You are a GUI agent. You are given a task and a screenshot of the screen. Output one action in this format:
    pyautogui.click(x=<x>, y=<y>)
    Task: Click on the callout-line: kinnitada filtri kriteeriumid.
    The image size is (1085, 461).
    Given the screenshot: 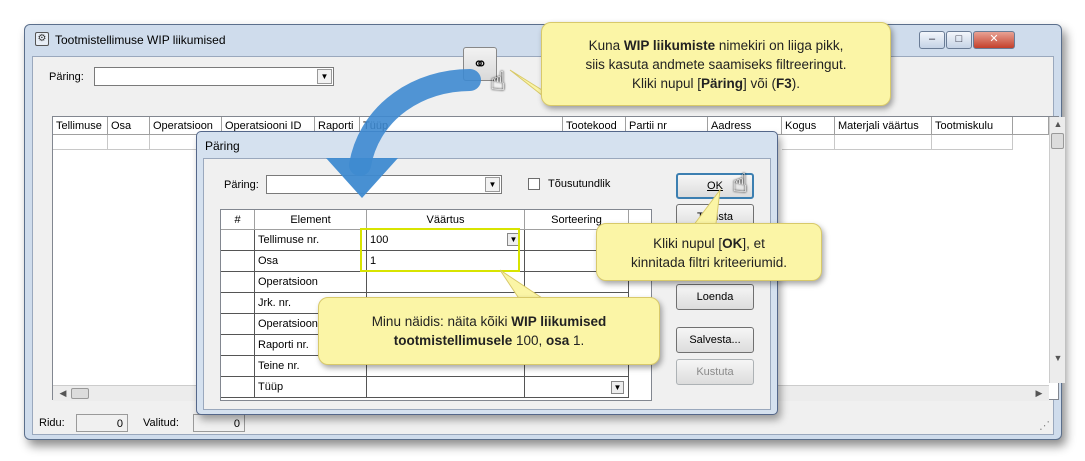 What is the action you would take?
    pyautogui.click(x=709, y=262)
    